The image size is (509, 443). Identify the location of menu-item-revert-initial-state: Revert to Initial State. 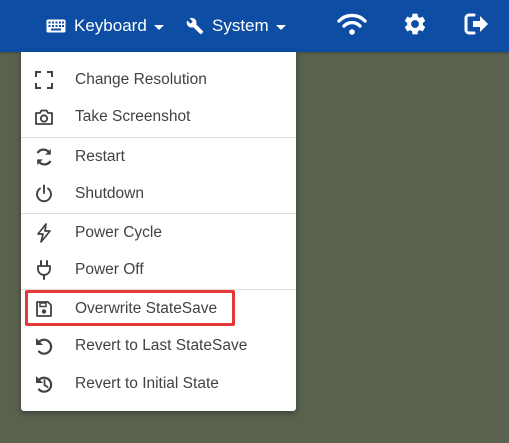
(158, 383).